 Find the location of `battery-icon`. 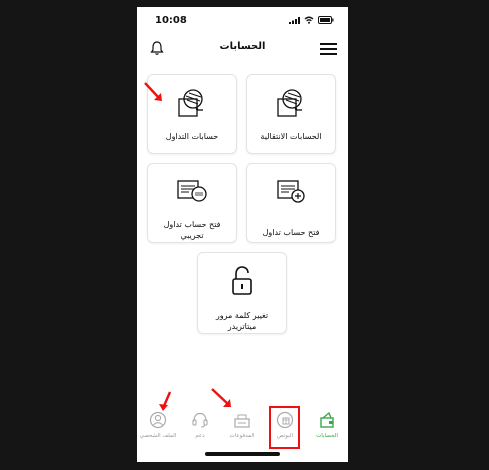

battery-icon is located at coordinates (326, 20).